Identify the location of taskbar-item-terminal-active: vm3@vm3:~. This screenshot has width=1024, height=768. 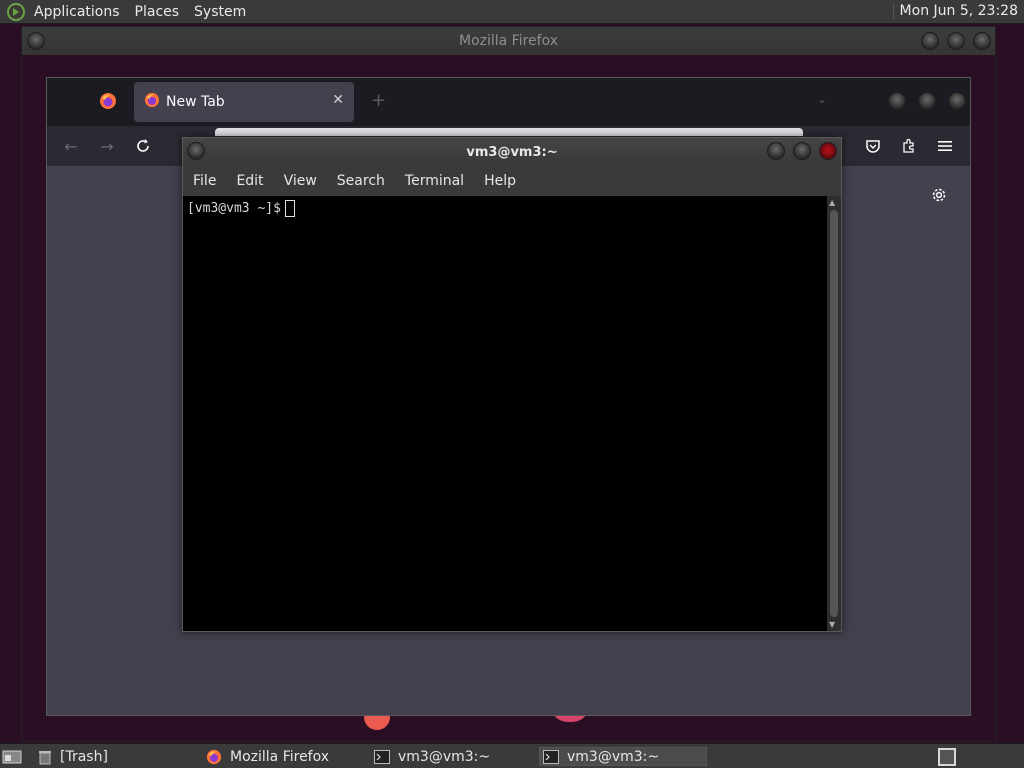
(623, 756).